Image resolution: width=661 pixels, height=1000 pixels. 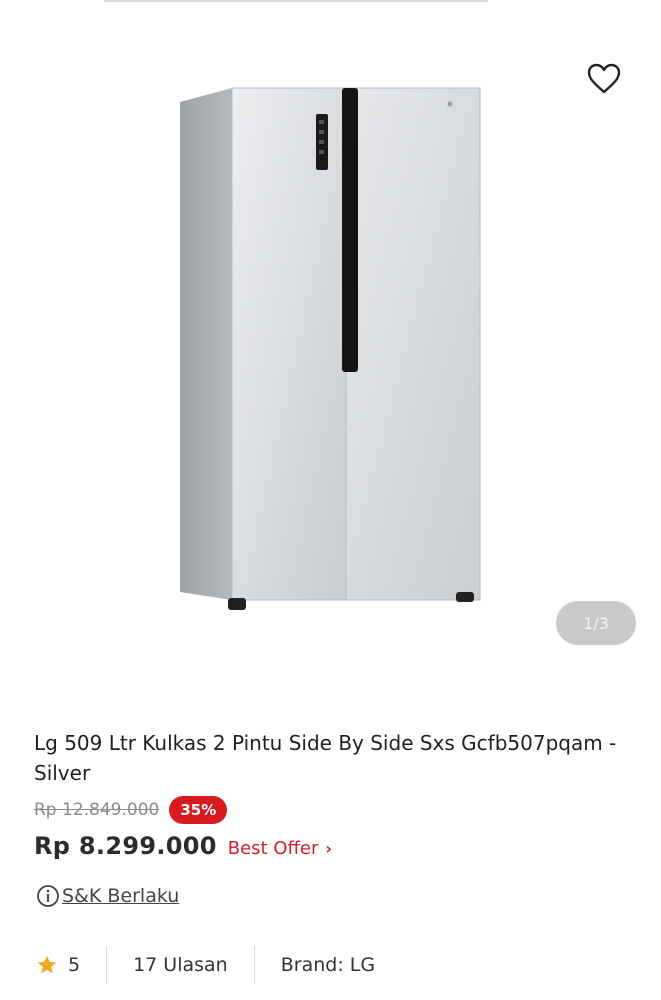 I want to click on old-price-row: Rp 12.849.000 35%, so click(x=131, y=810).